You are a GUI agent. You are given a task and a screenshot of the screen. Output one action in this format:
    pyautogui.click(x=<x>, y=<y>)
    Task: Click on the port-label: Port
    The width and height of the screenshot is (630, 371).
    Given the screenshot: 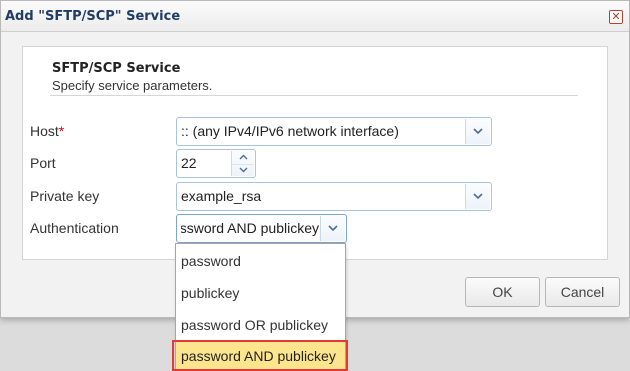 What is the action you would take?
    pyautogui.click(x=43, y=163)
    